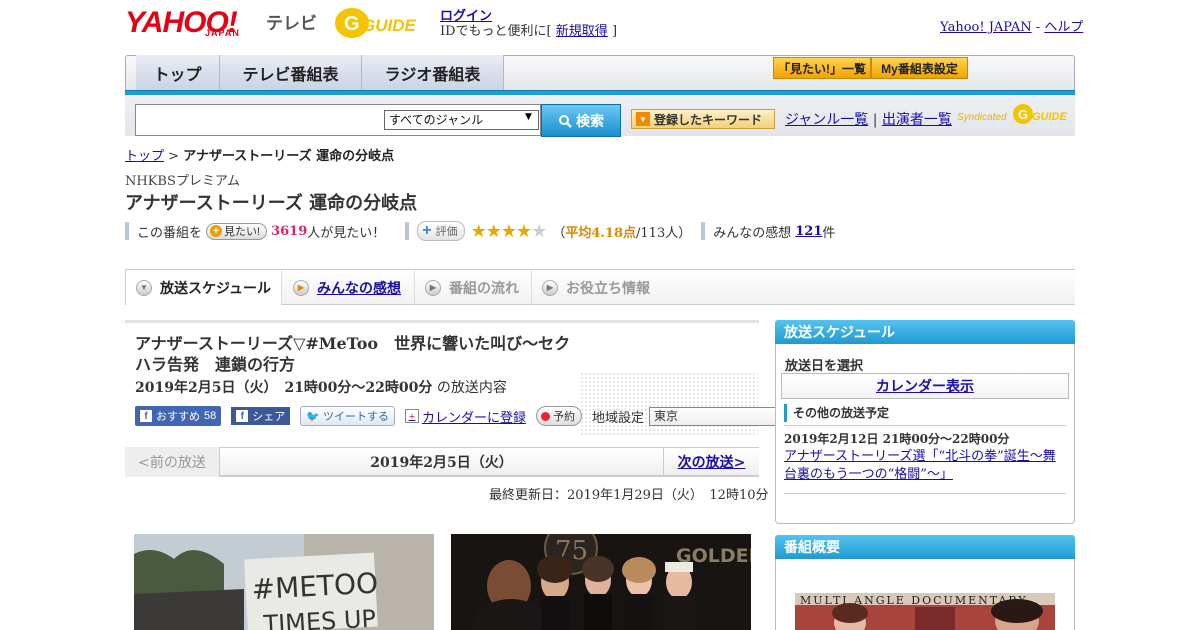 This screenshot has width=1200, height=630. I want to click on metoo-protest-image: #METOO TIMES UP, so click(284, 582).